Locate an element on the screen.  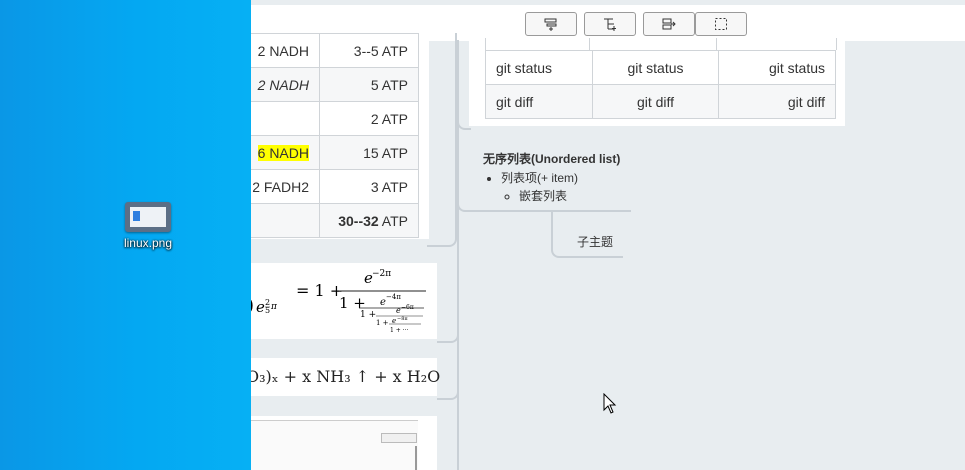
table-row: 2 NADH 5 ATP is located at coordinates (335, 84).